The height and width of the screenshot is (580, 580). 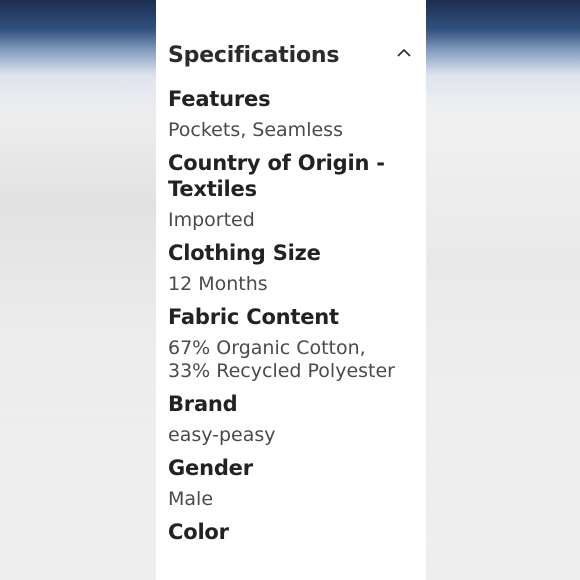 I want to click on spec-label: Color, so click(x=198, y=532).